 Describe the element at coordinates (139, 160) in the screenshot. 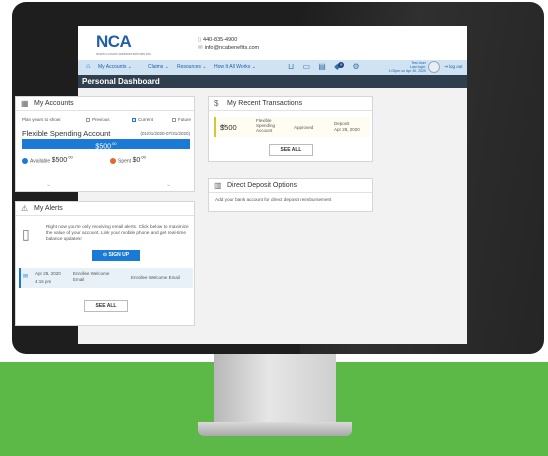

I see `spent-amount: $0.00` at that location.